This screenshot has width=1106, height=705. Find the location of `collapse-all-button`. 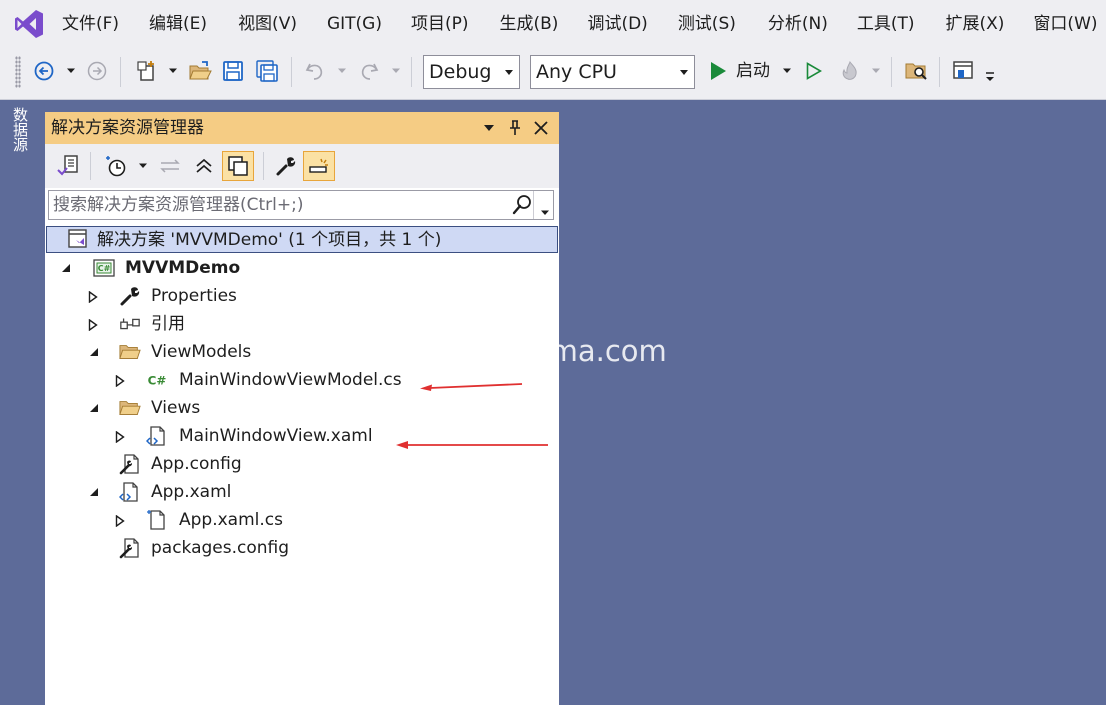

collapse-all-button is located at coordinates (204, 166).